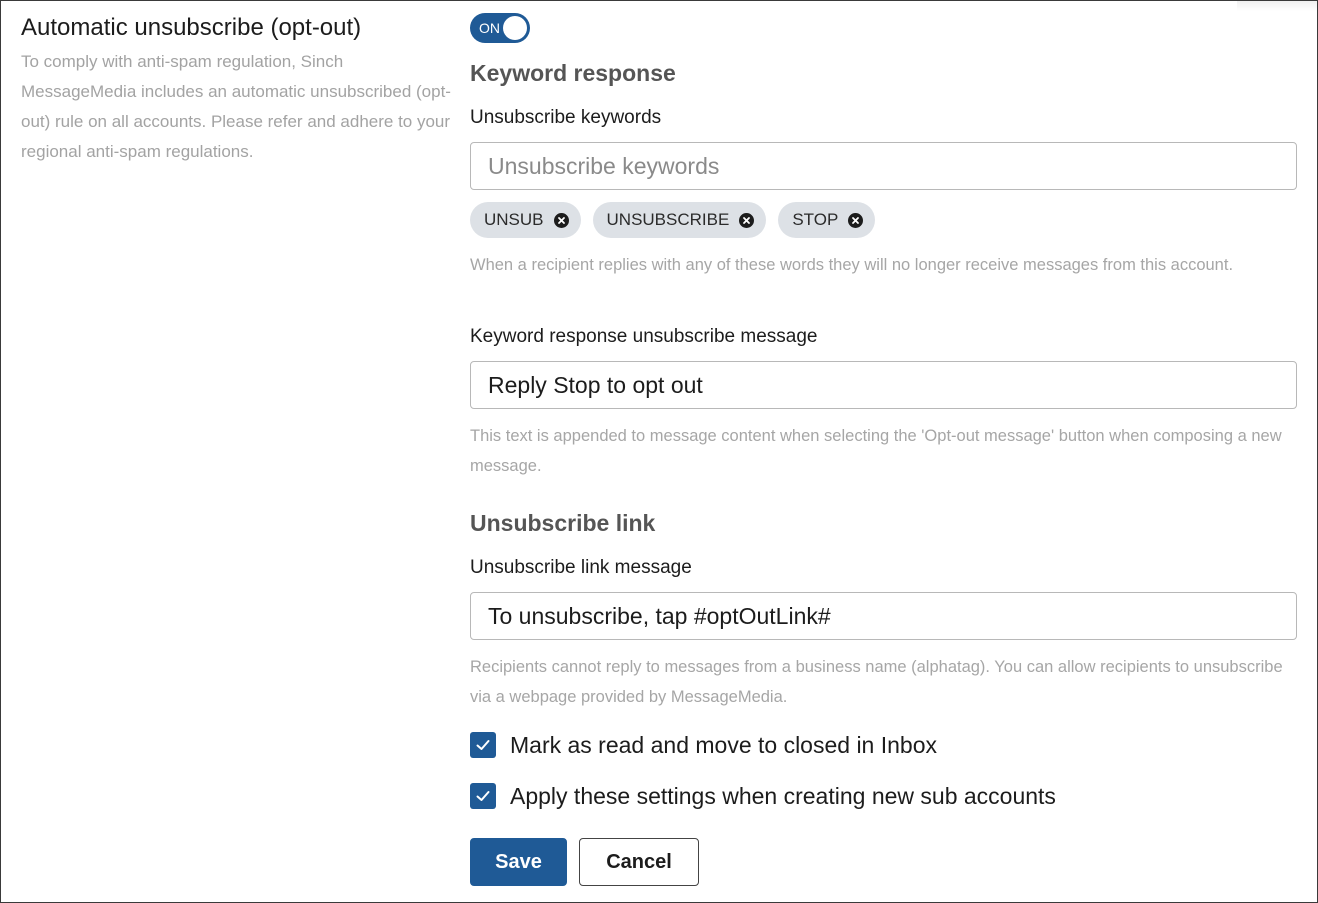 Image resolution: width=1318 pixels, height=903 pixels. What do you see at coordinates (883, 385) in the screenshot?
I see `keyword-response-message-input` at bounding box center [883, 385].